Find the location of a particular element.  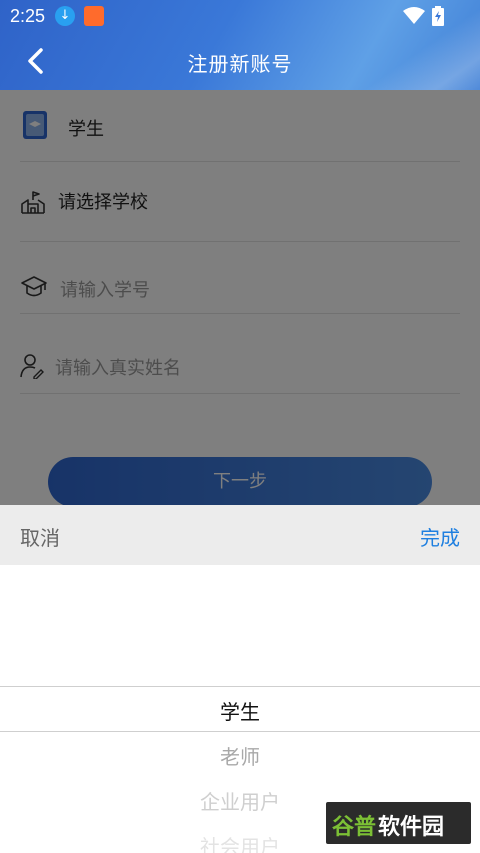

status-time: 2:25 is located at coordinates (28, 16).